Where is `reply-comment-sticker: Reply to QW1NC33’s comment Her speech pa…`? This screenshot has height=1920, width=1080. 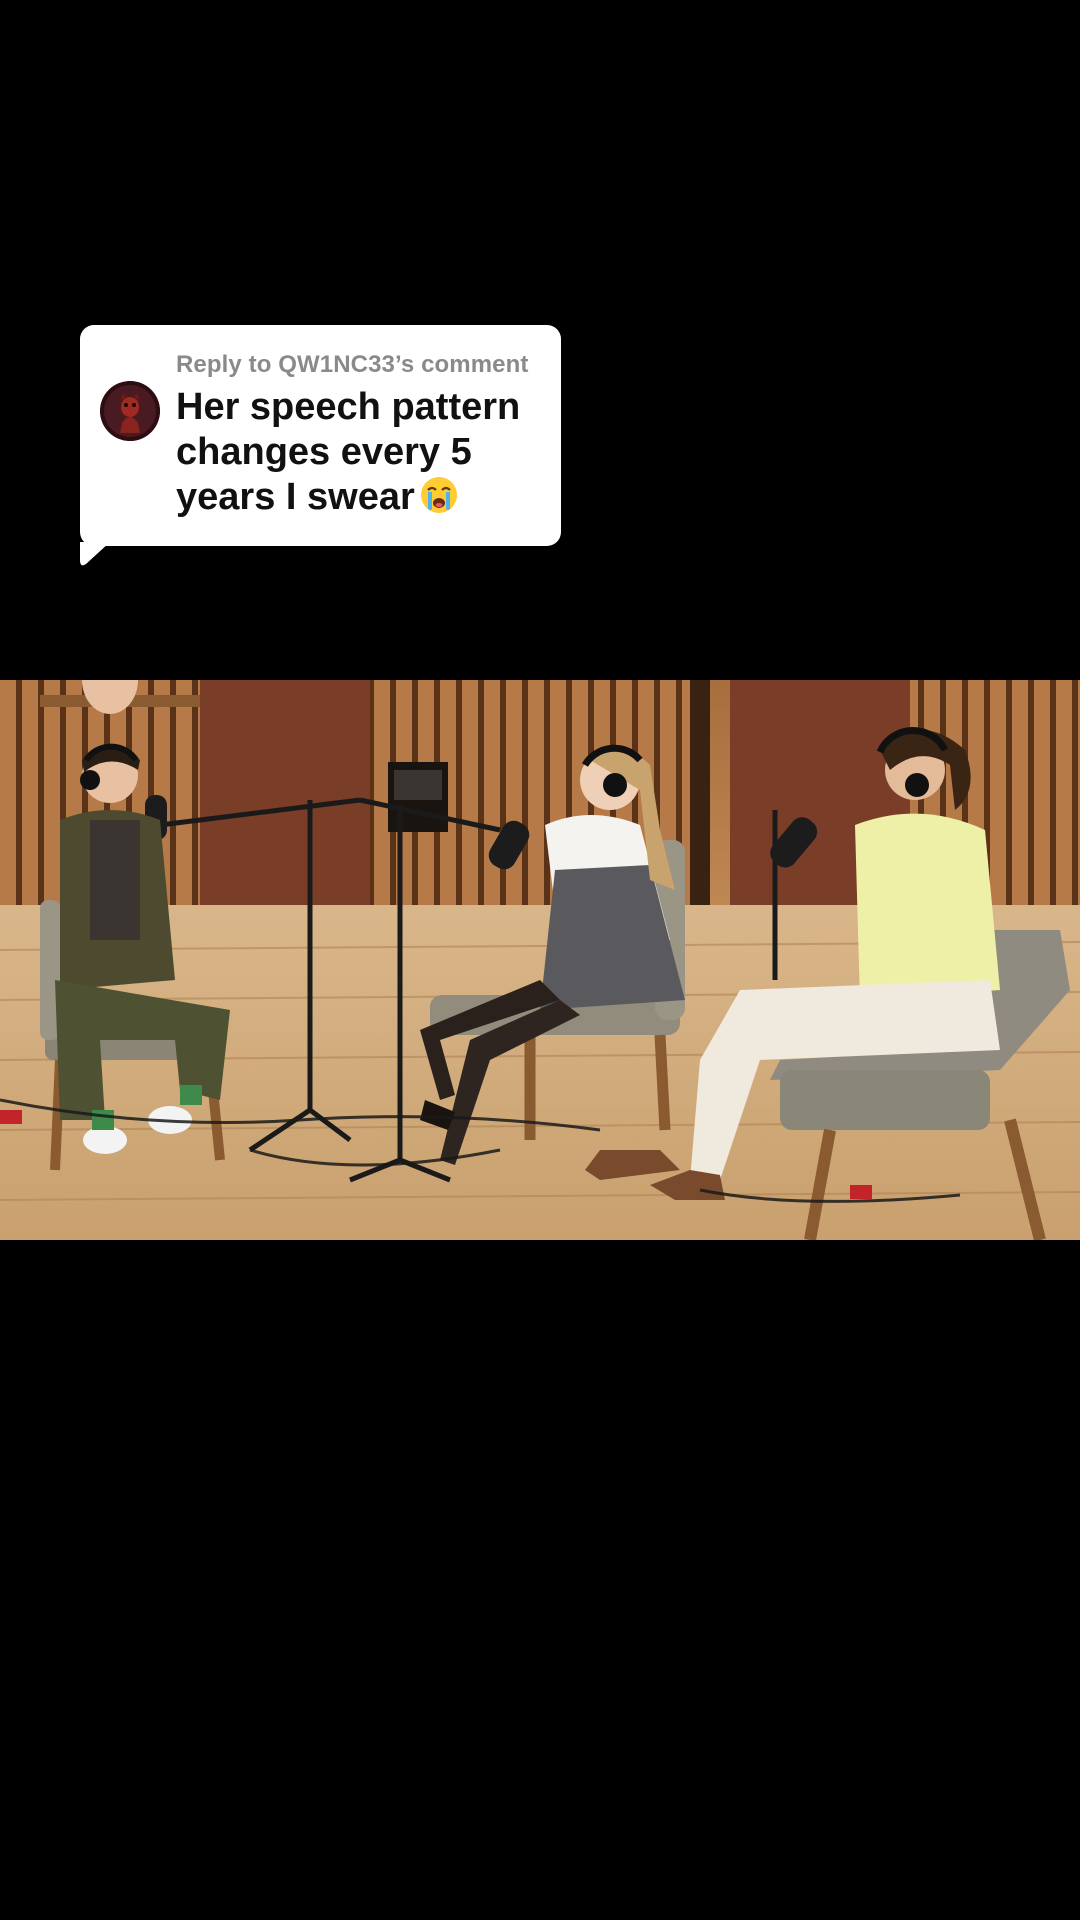 reply-comment-sticker: Reply to QW1NC33’s comment Her speech pa… is located at coordinates (320, 445).